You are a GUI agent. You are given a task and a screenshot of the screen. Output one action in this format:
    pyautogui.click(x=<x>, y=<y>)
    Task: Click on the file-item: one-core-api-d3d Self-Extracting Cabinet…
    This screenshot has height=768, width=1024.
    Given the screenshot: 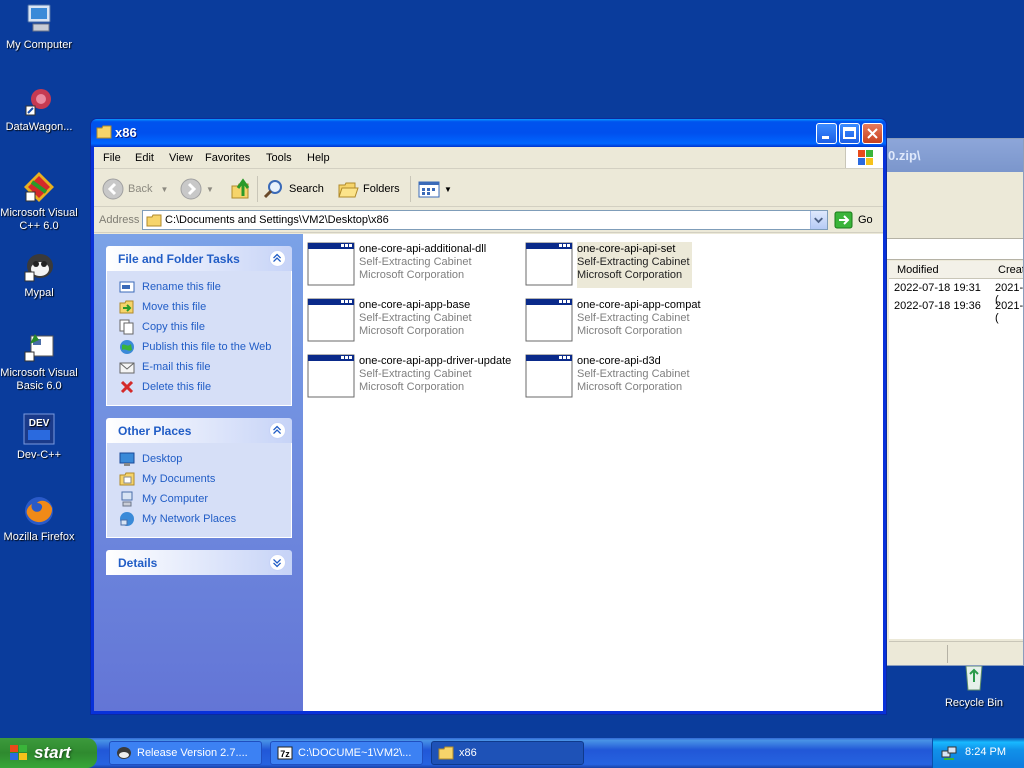 What is the action you would take?
    pyautogui.click(x=630, y=377)
    